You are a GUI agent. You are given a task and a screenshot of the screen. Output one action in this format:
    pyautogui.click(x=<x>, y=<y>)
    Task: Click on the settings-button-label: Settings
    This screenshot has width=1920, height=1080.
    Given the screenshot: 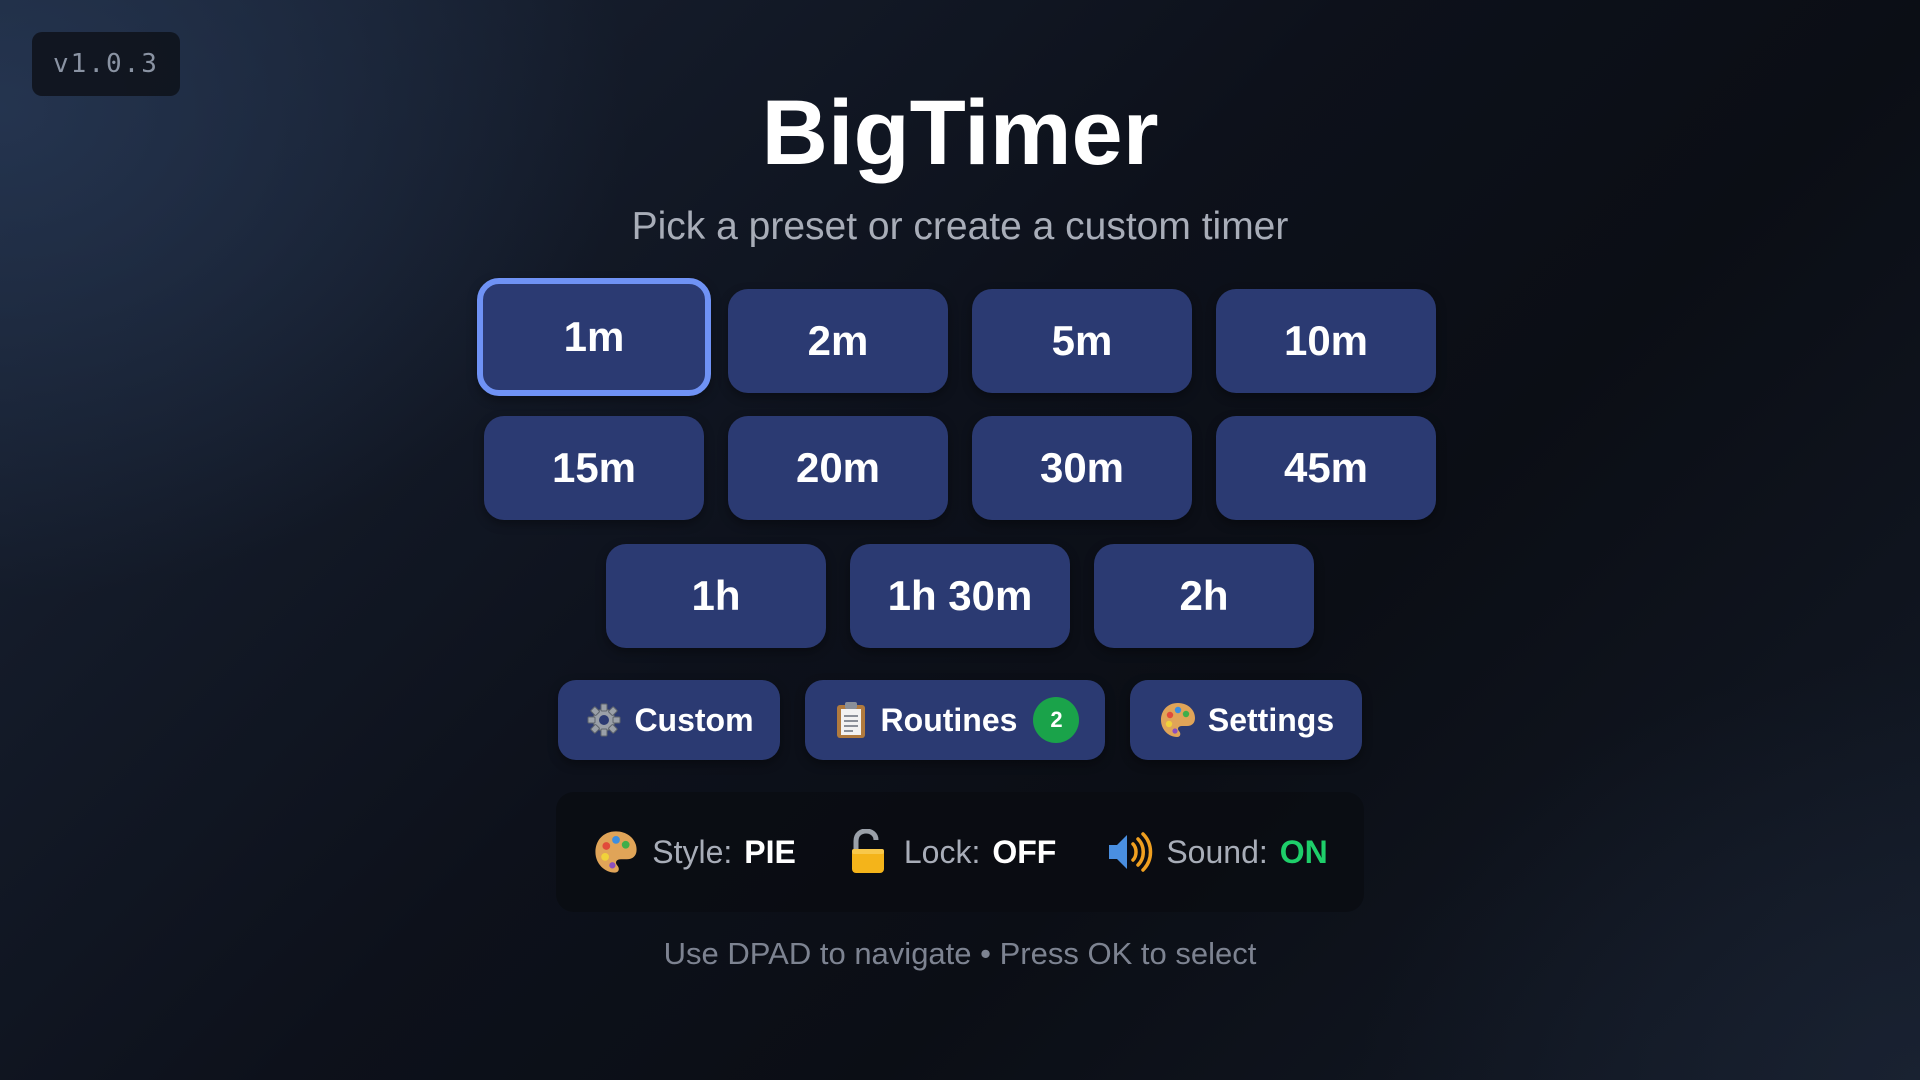 What is the action you would take?
    pyautogui.click(x=1271, y=719)
    